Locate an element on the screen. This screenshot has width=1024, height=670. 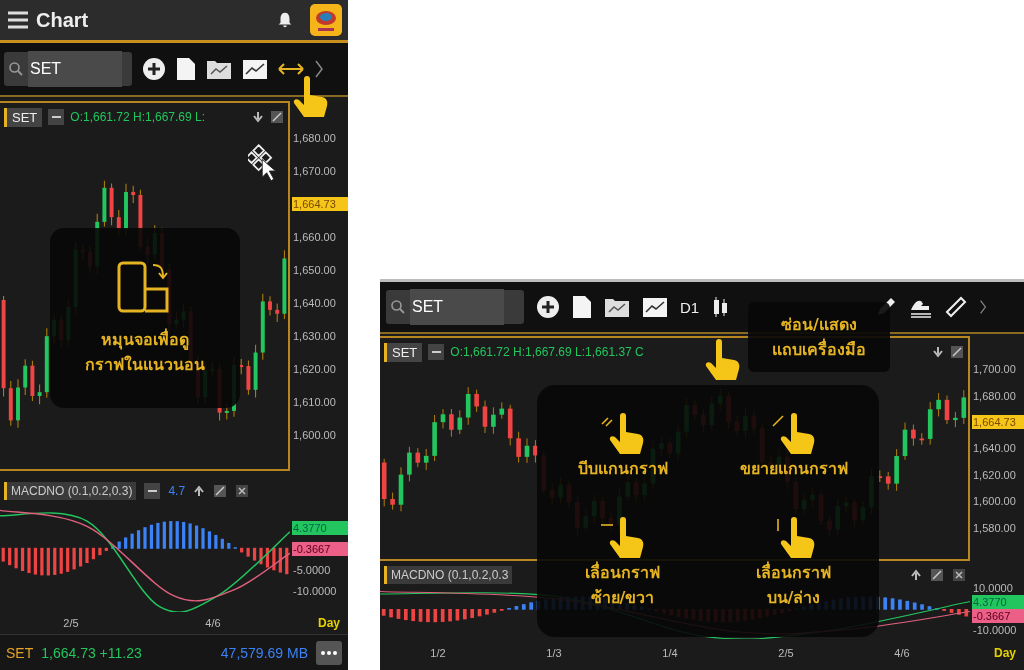
indicator-tag: MACDNO (0.1,0.2,0.3 is located at coordinates (448, 575).